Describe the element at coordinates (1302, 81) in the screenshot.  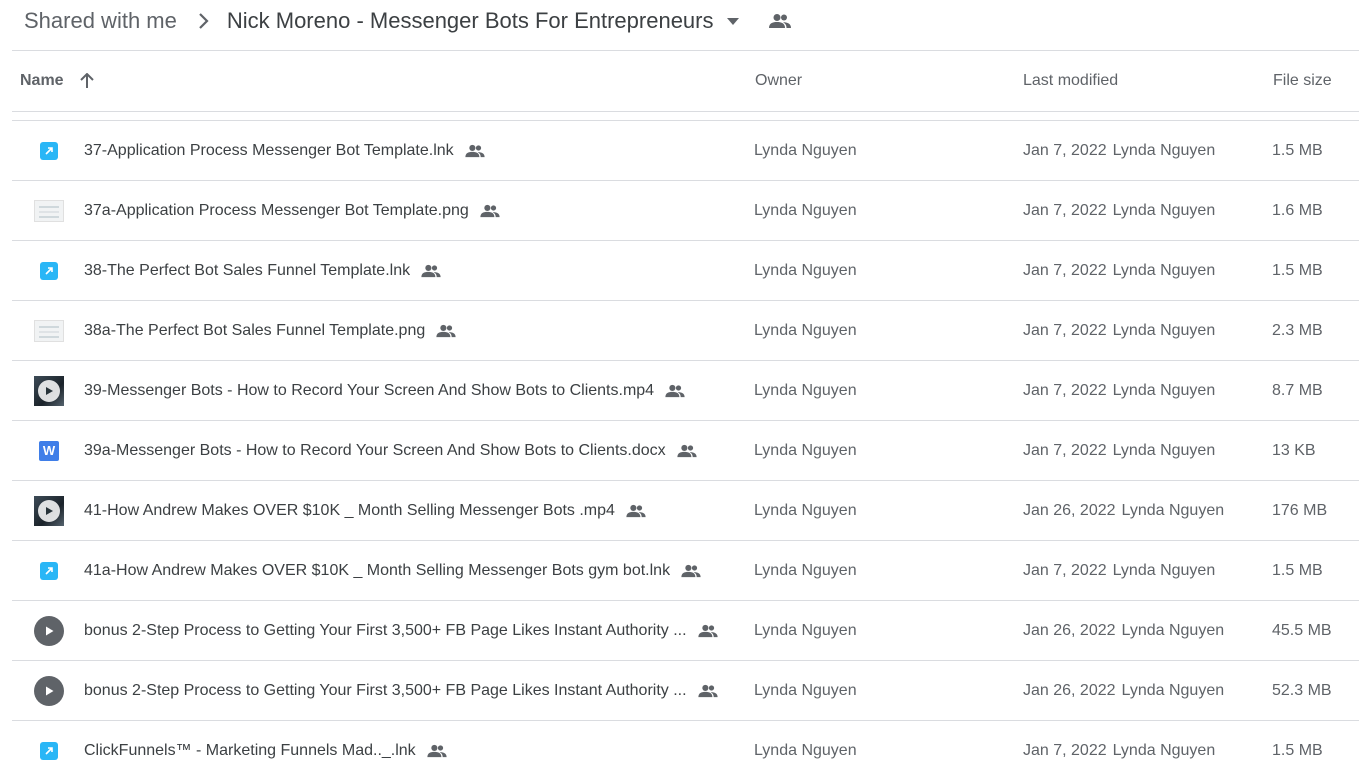
I see `column-header-file-size: File size` at that location.